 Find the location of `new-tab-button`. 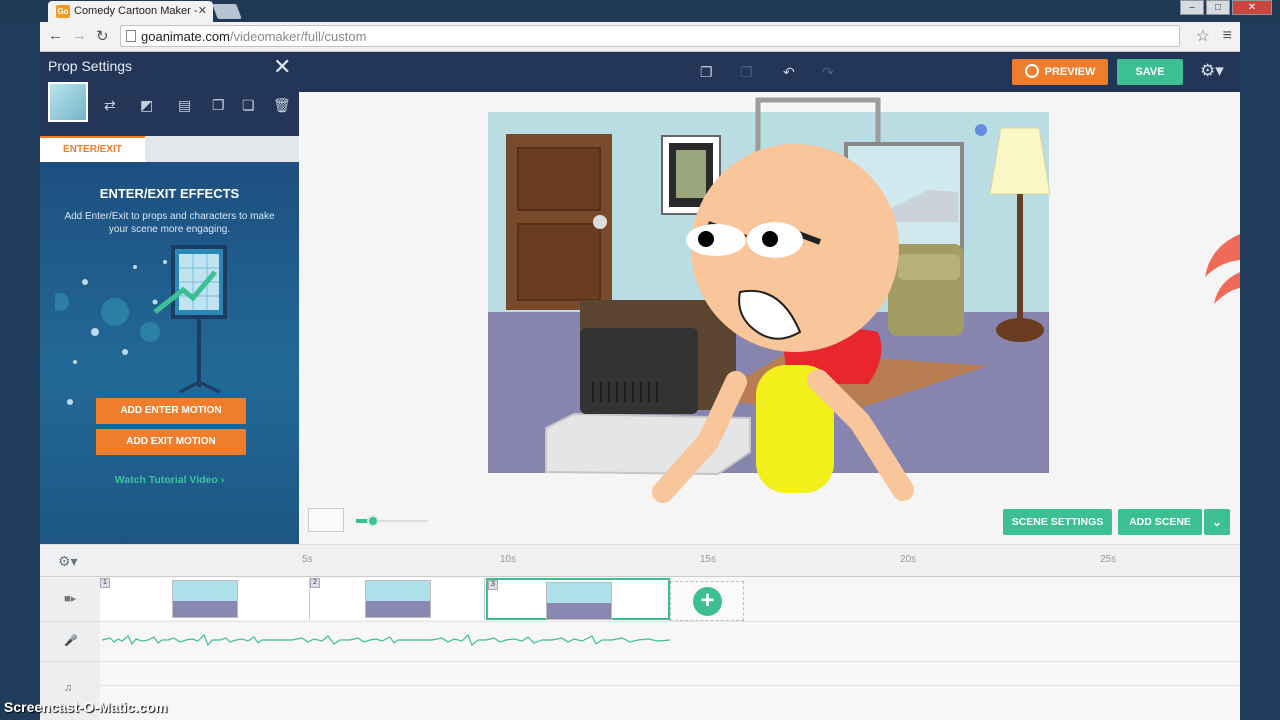

new-tab-button is located at coordinates (227, 11).